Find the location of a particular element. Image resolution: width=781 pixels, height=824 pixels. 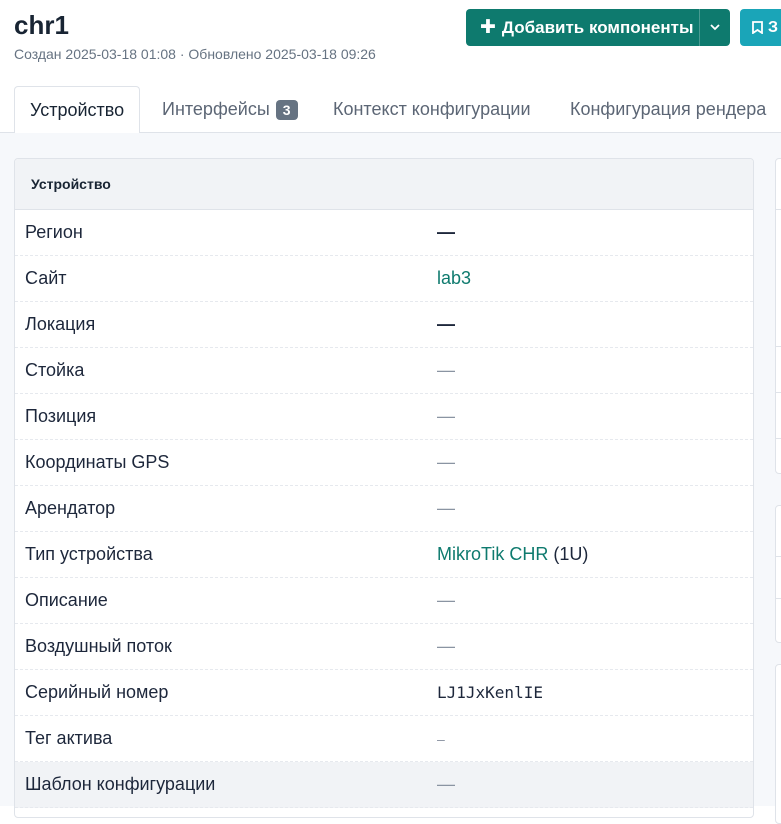

tab-device-label: Устройство is located at coordinates (77, 109).